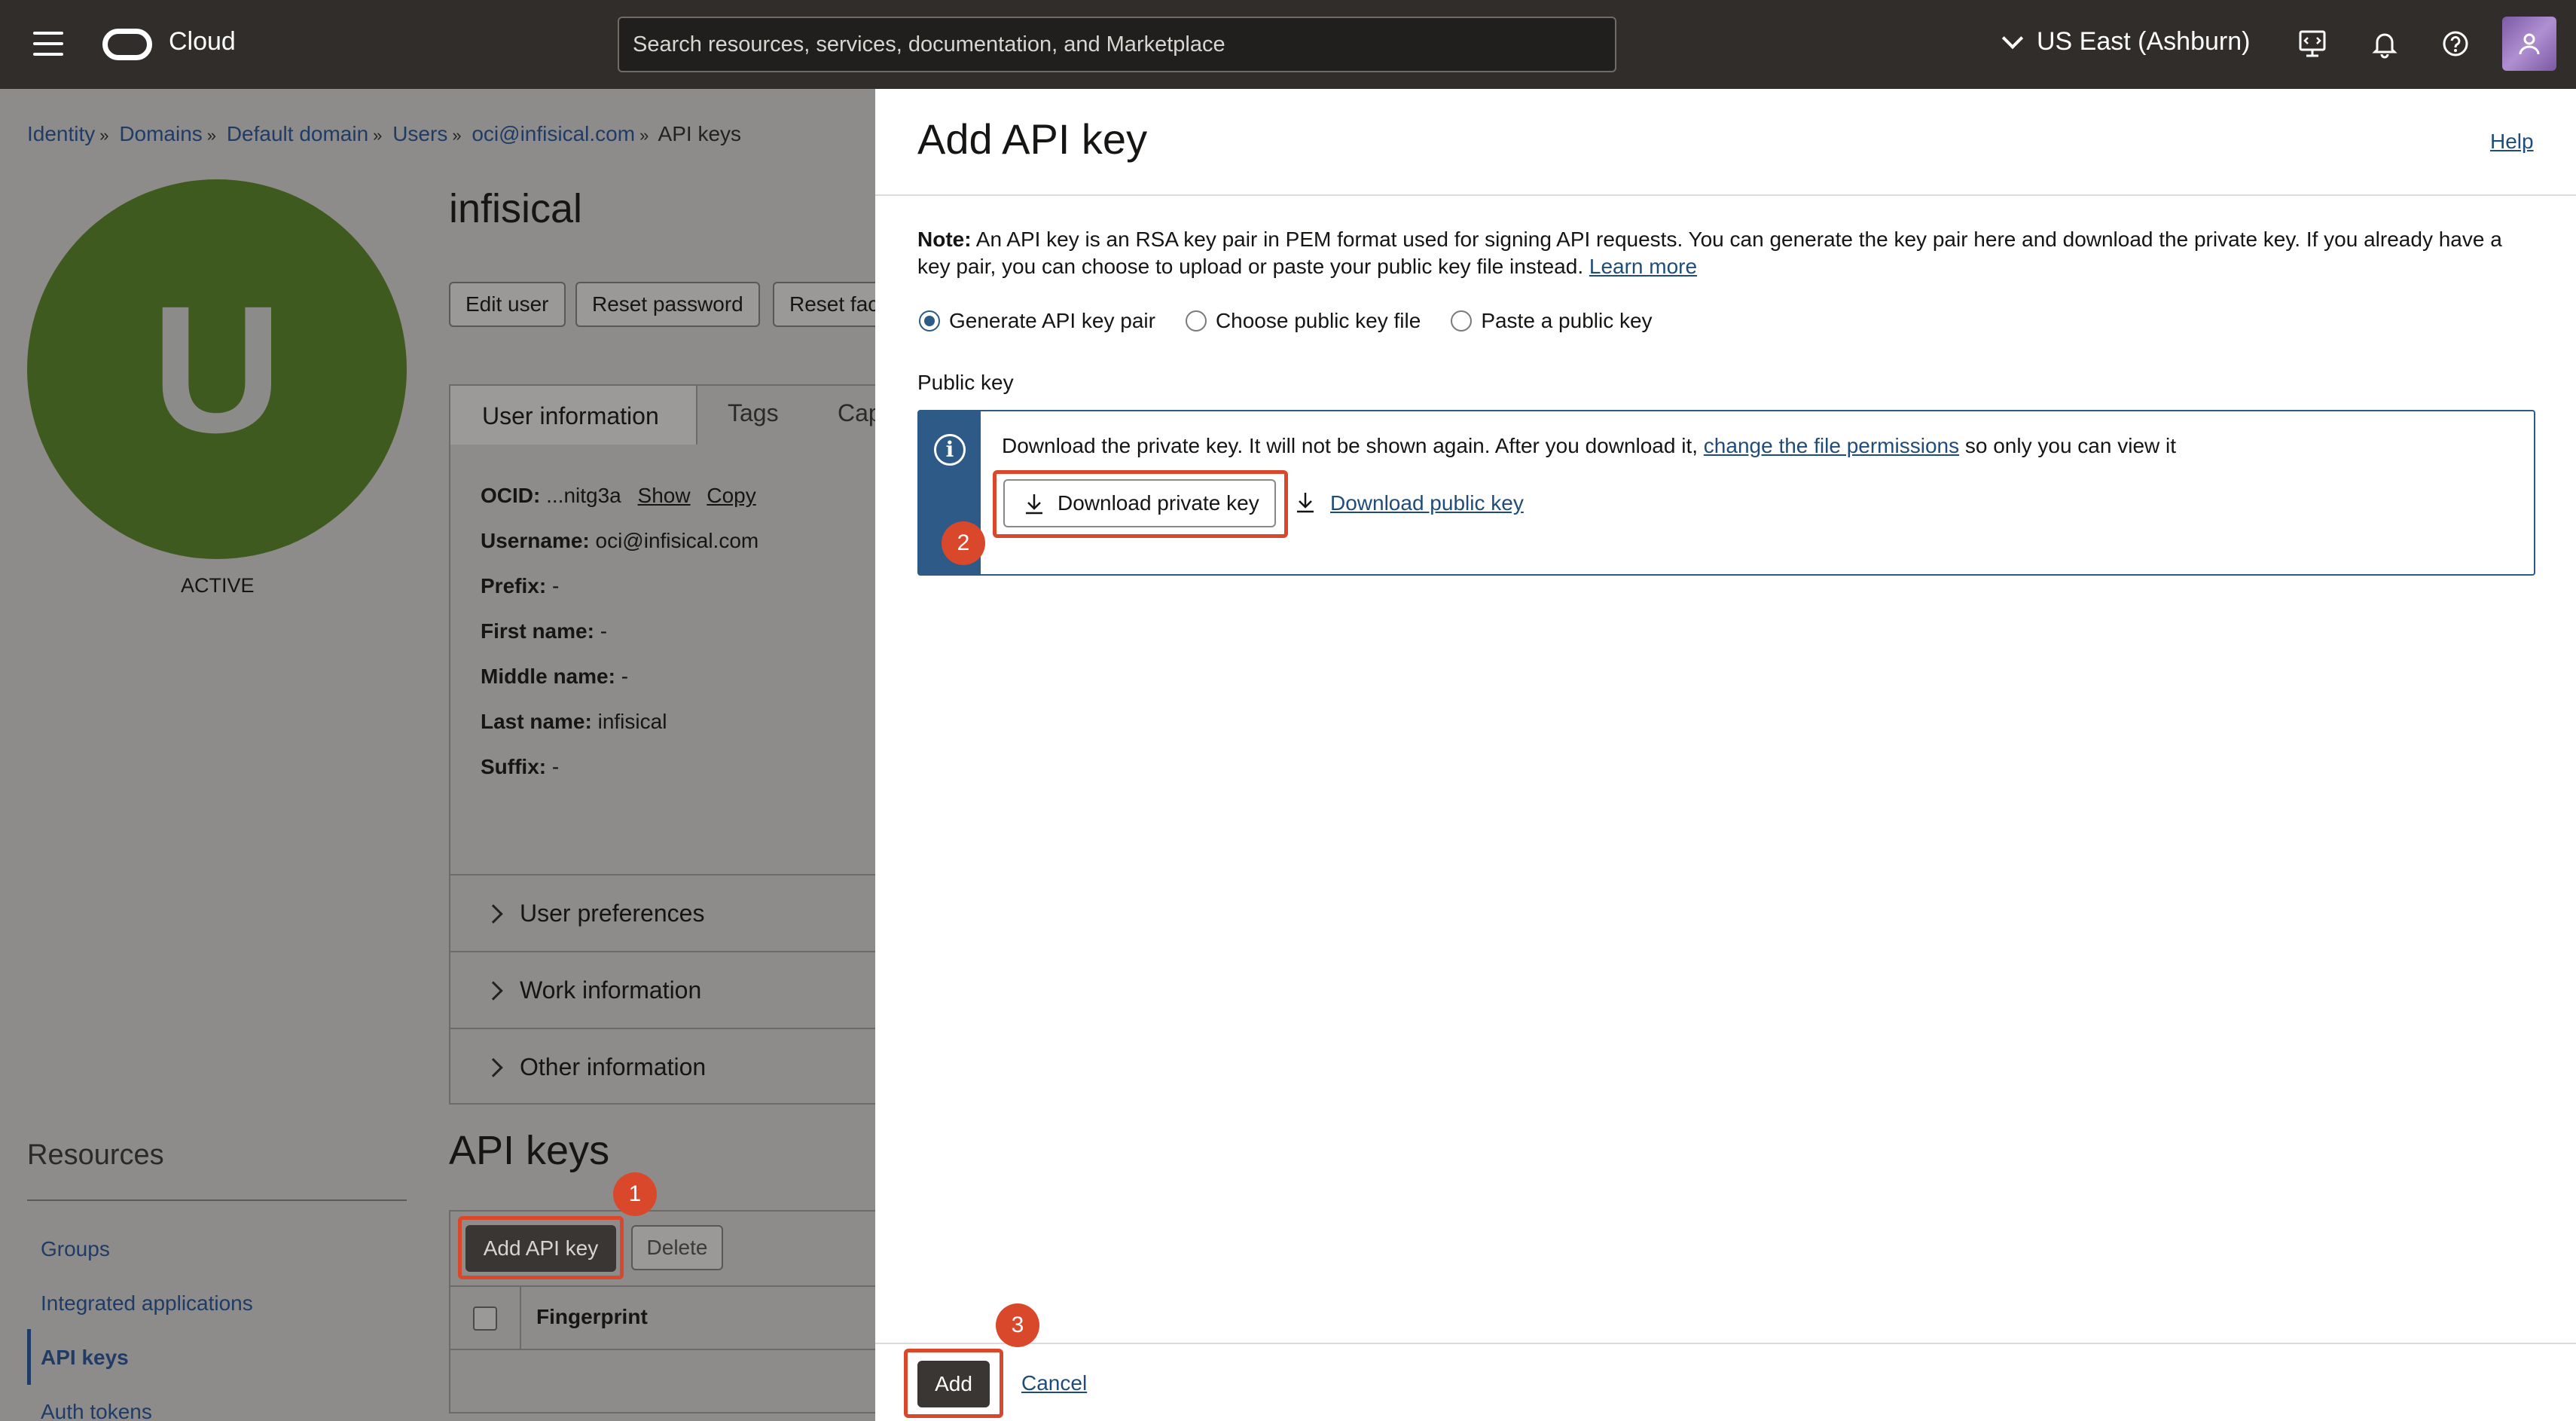  I want to click on sidebar-item-integrated-applications: Integrated applications, so click(147, 1303).